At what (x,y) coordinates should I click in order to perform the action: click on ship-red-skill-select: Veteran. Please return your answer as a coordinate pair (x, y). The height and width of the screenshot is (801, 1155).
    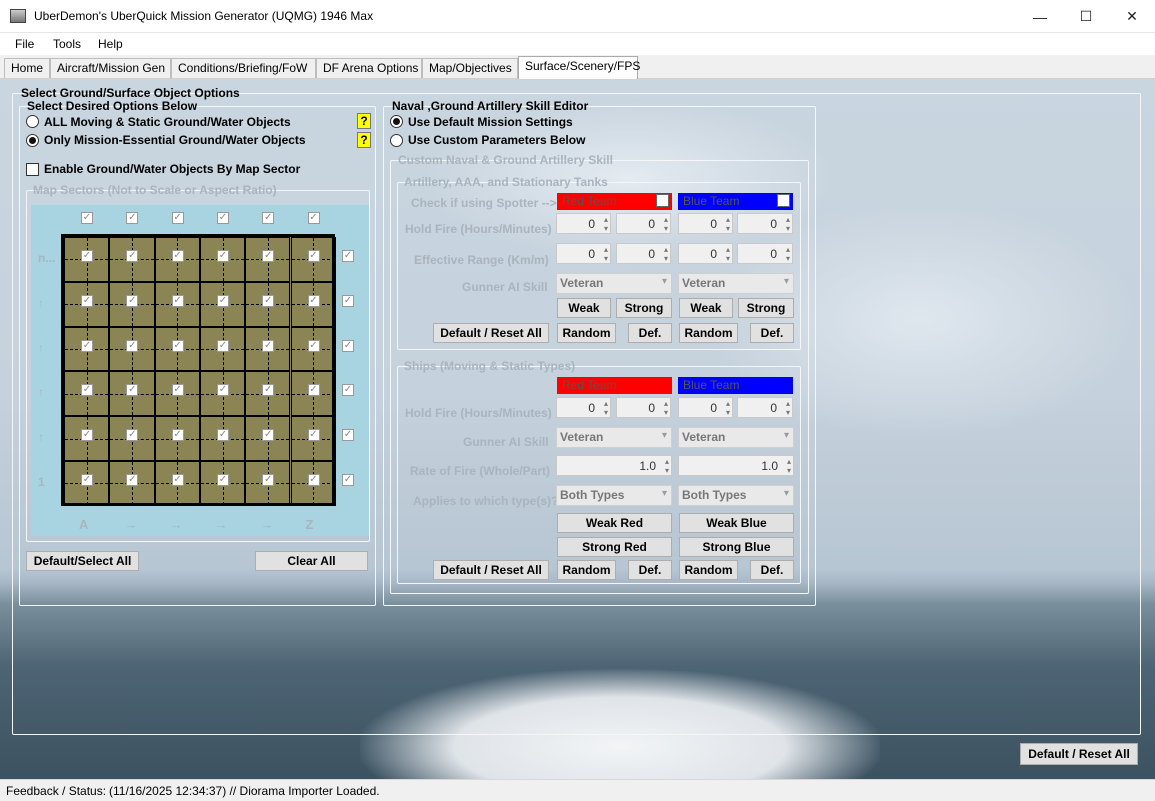
    Looking at the image, I should click on (614, 437).